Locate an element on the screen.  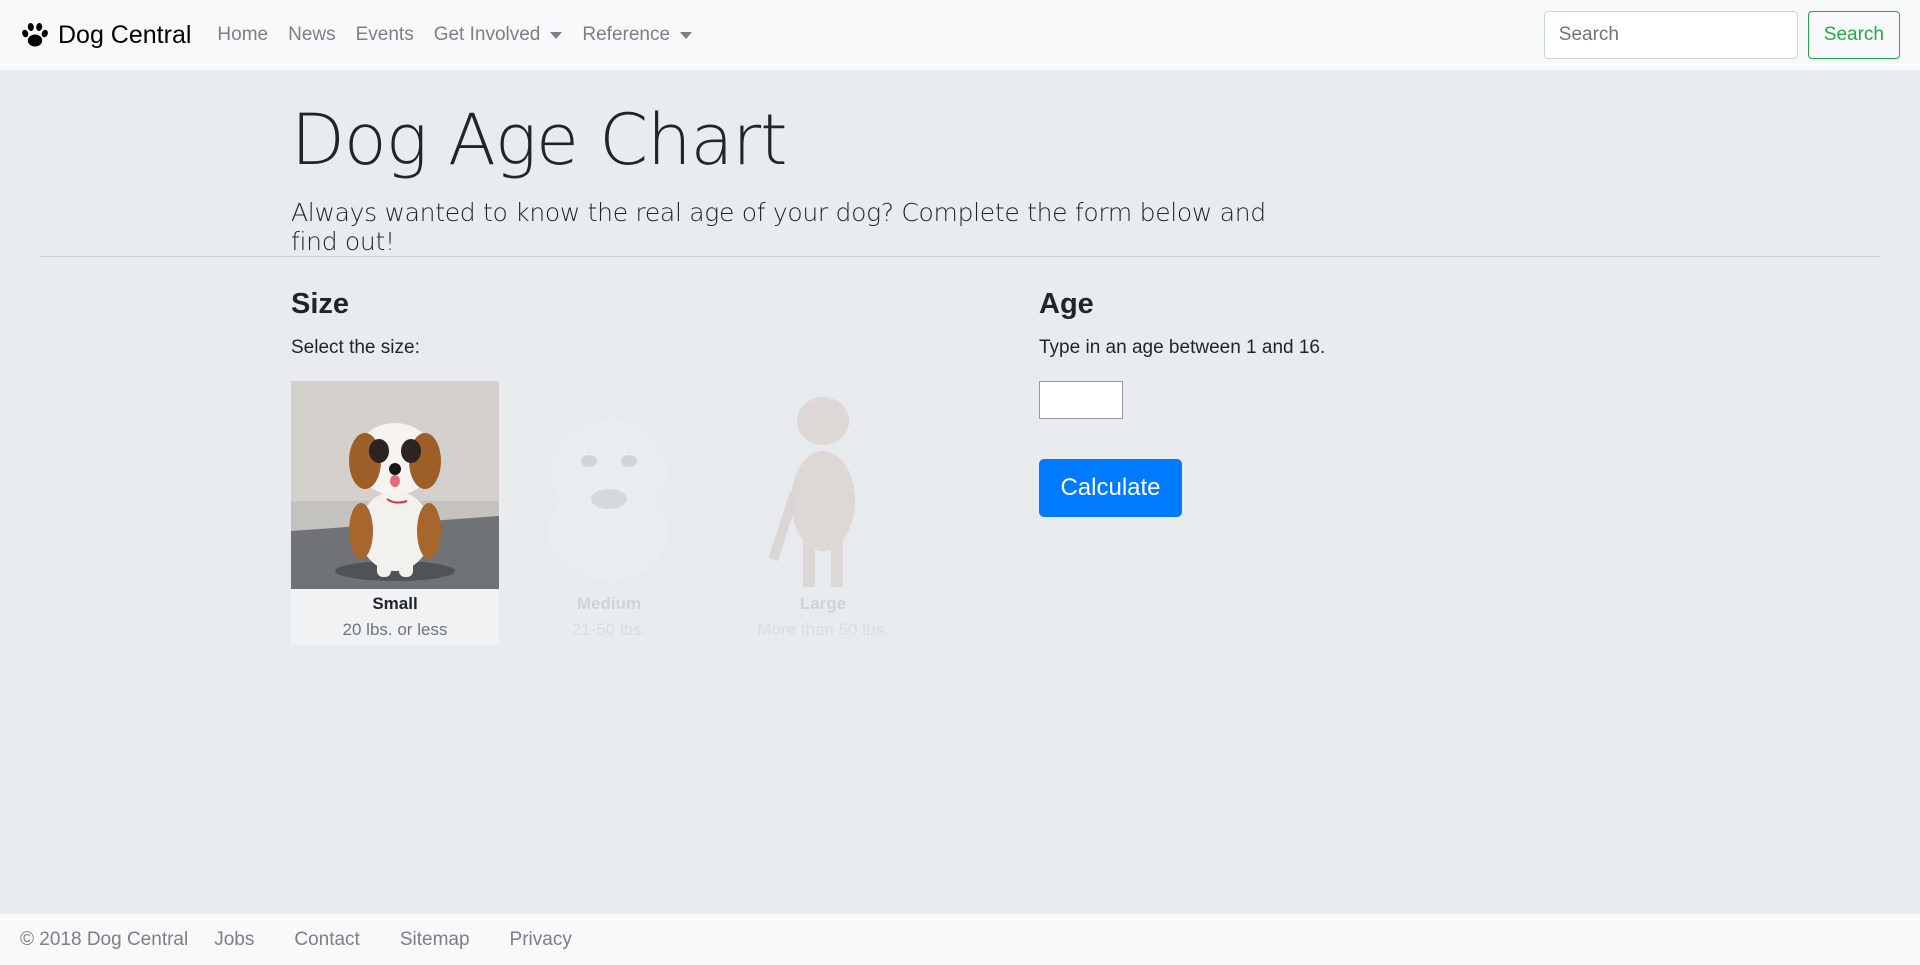
nav-reference-dropdown: Reference is located at coordinates (637, 35).